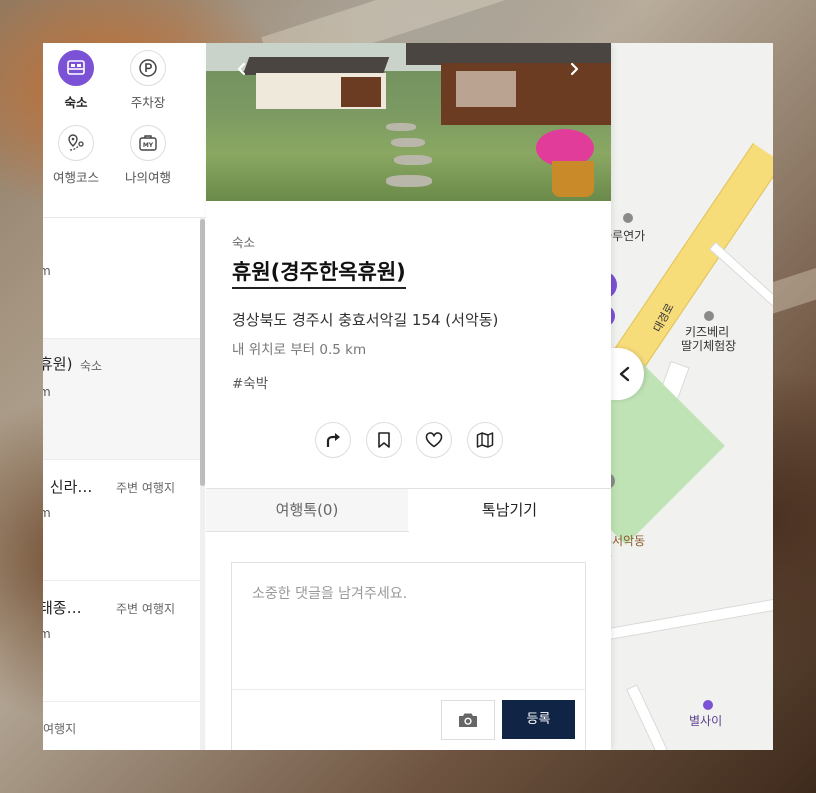  I want to click on category-lodging: 숙소, so click(77, 80).